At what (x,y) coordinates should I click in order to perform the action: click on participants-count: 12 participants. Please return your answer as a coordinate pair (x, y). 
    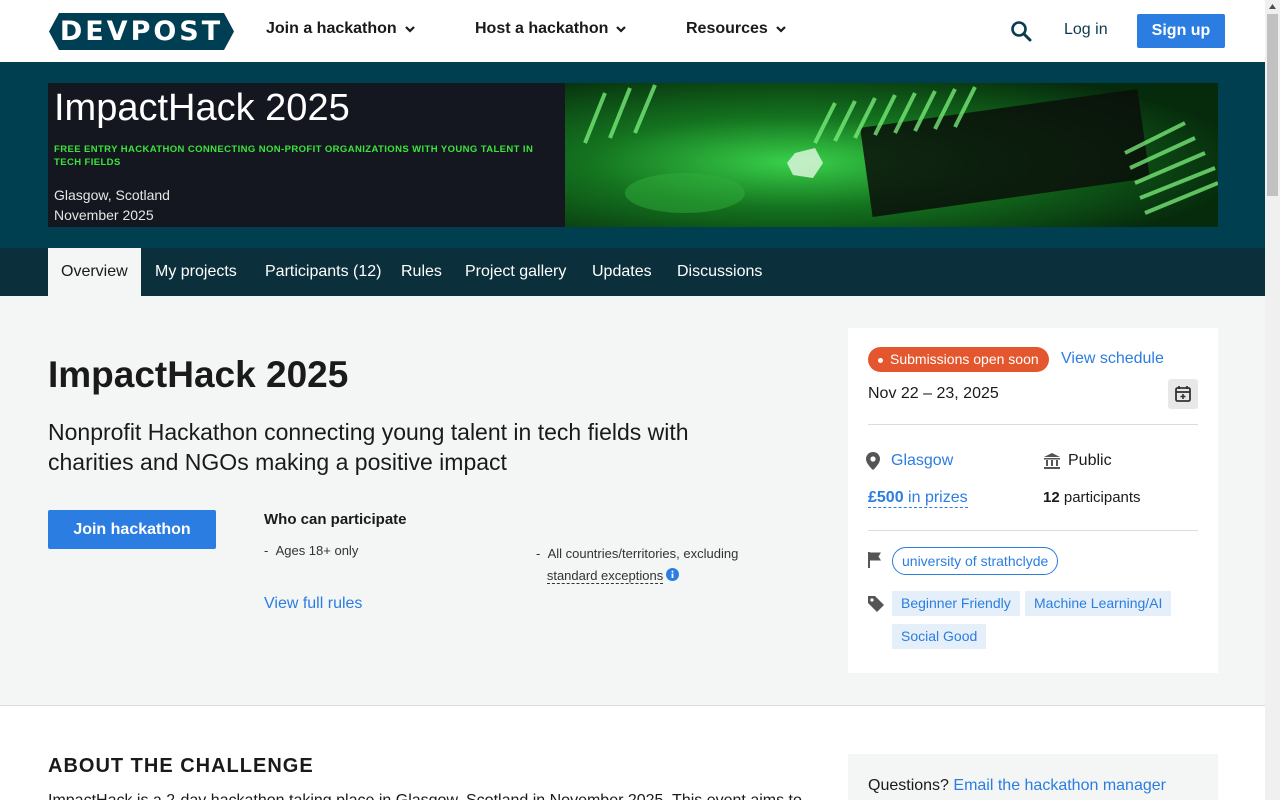
    Looking at the image, I should click on (1092, 497).